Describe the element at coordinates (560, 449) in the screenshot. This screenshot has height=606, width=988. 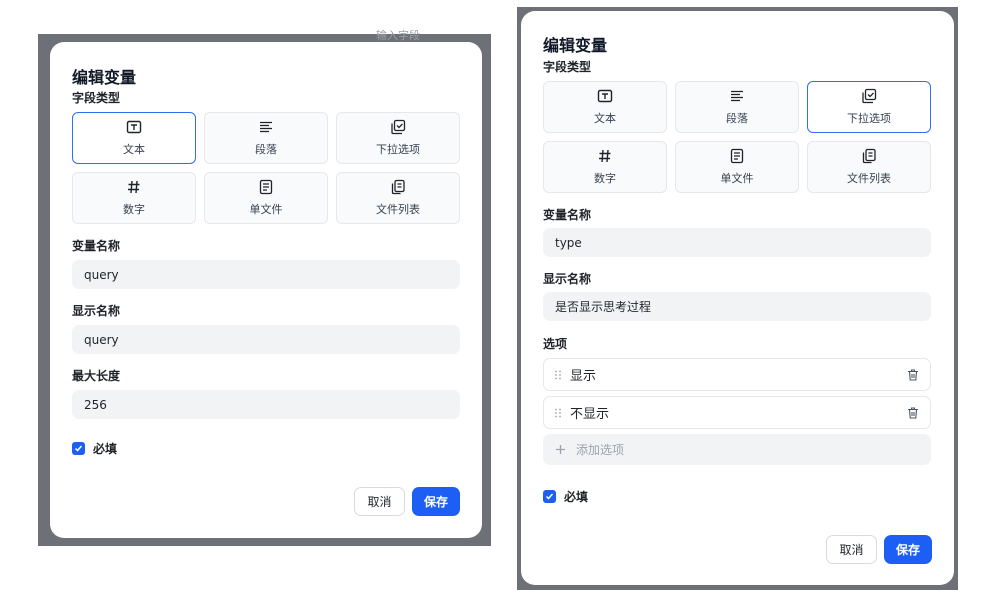
I see `plus-icon` at that location.